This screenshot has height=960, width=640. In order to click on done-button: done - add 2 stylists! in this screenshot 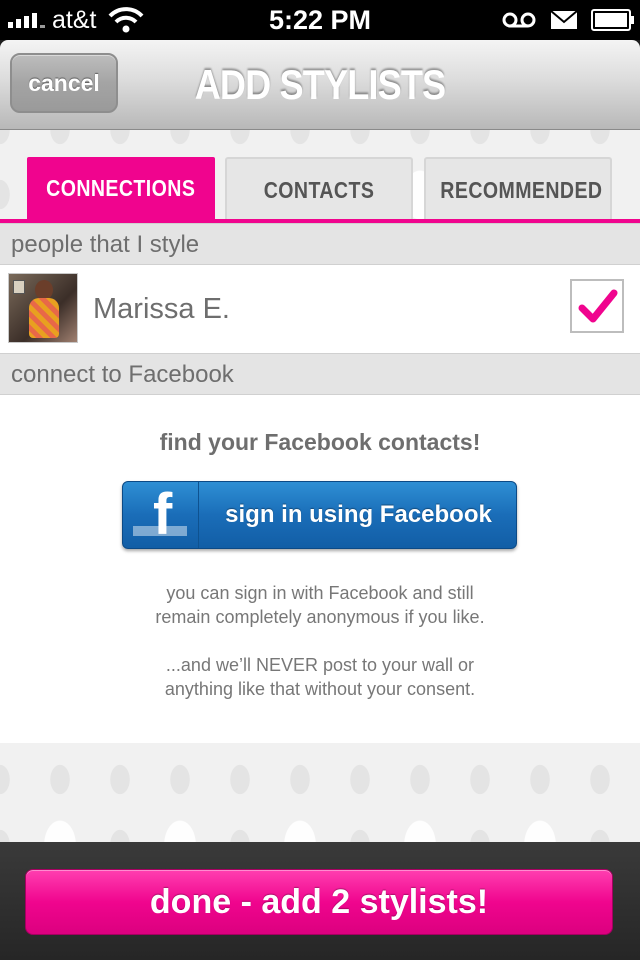, I will do `click(319, 902)`.